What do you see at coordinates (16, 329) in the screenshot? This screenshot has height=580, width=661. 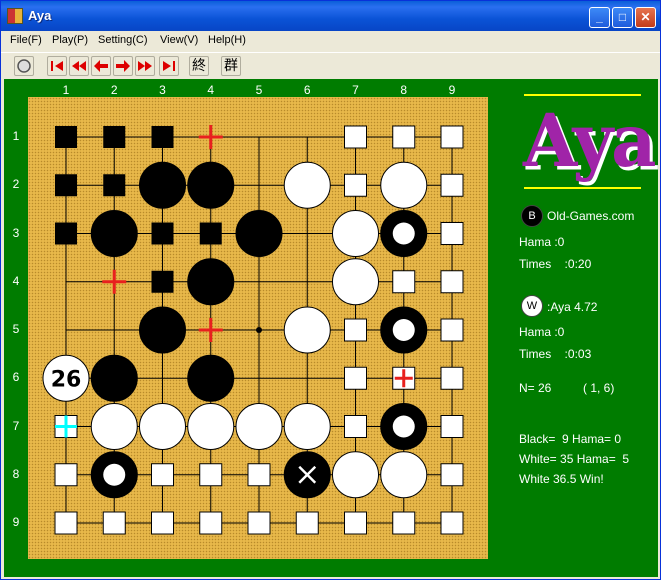 I see `row-label-5: 5` at bounding box center [16, 329].